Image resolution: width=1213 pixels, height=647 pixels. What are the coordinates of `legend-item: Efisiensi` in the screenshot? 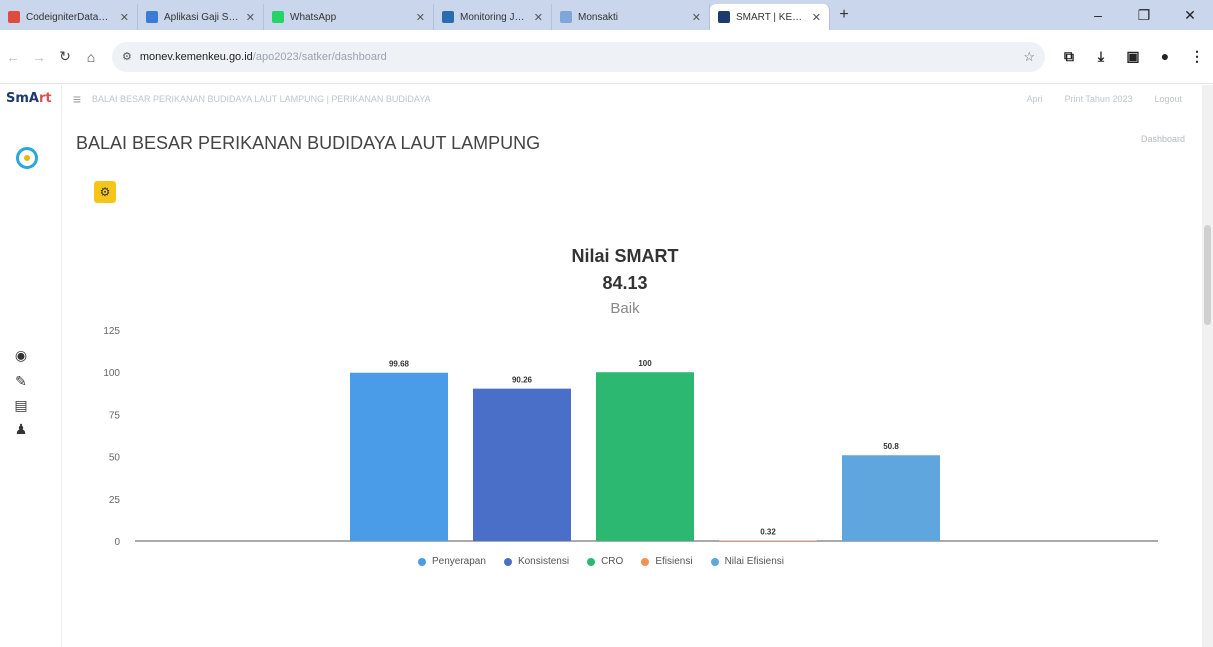 It's located at (667, 561).